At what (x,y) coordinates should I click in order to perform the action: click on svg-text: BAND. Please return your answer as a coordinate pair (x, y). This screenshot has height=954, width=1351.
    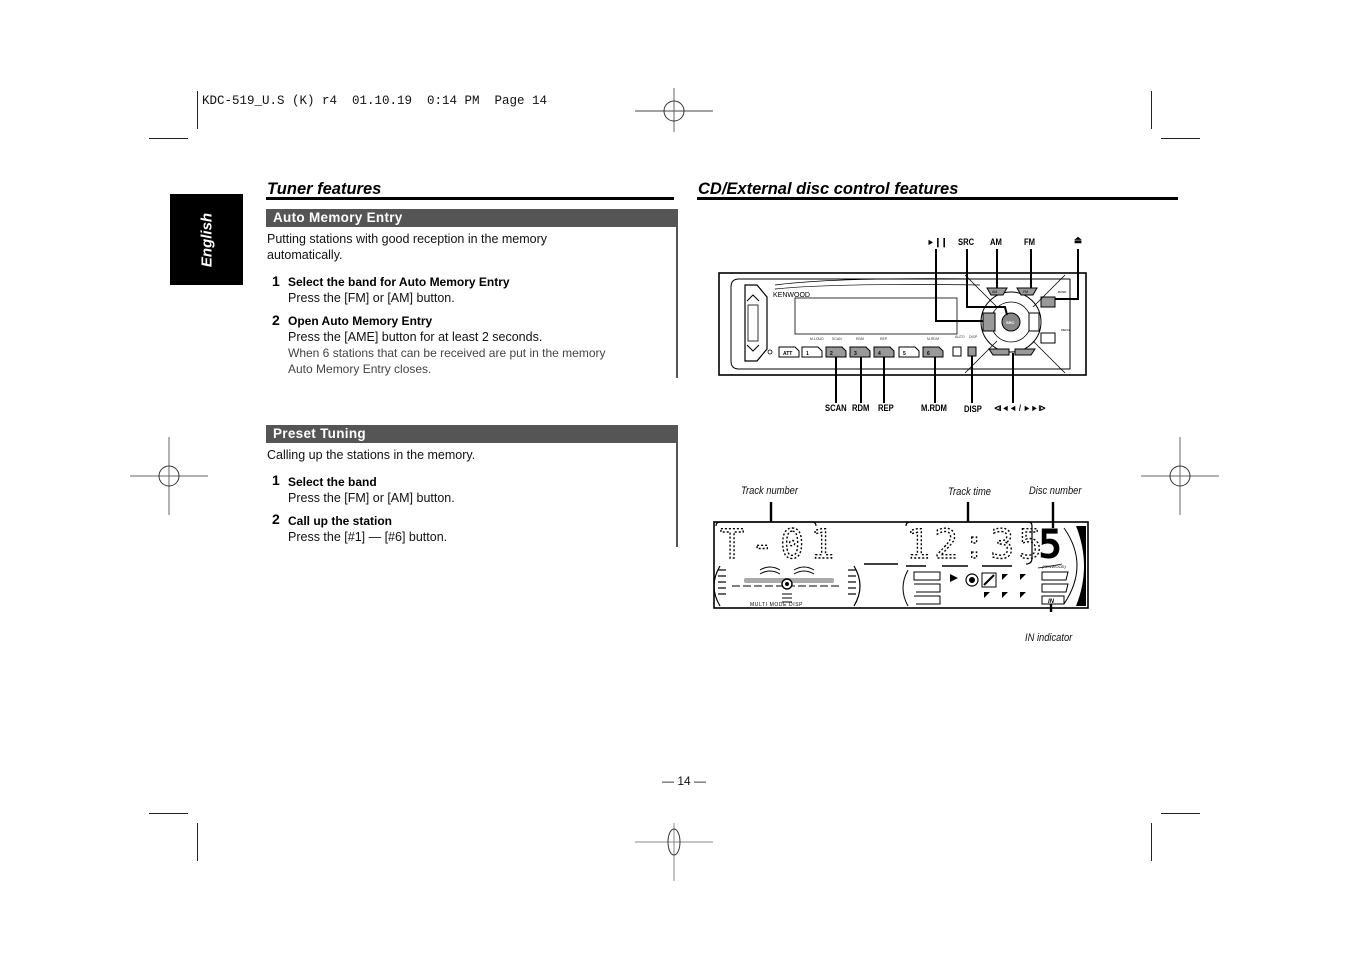
    Looking at the image, I should click on (1062, 292).